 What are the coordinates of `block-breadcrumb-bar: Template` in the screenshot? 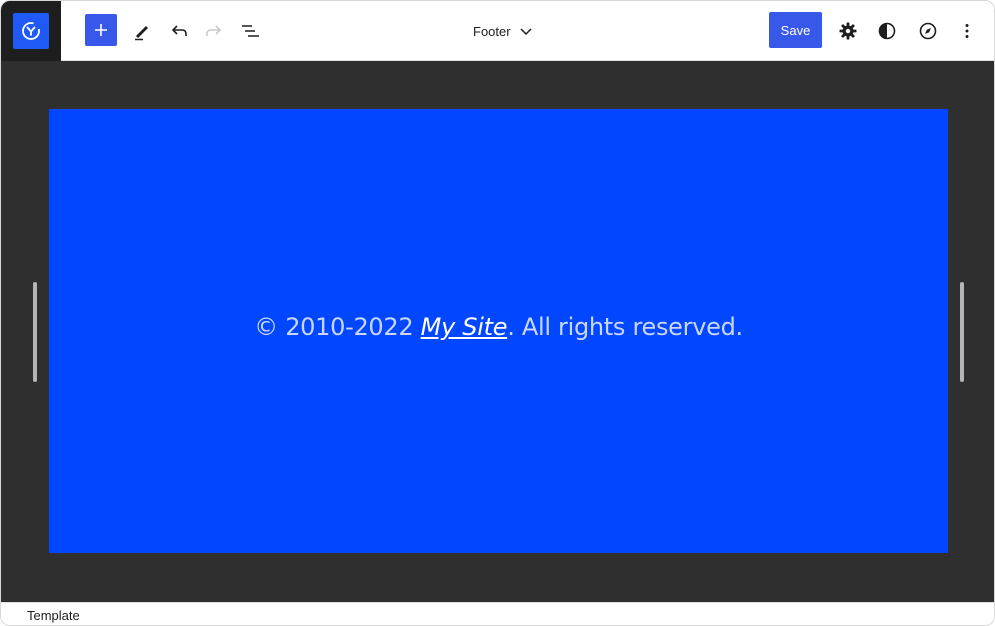 It's located at (497, 613).